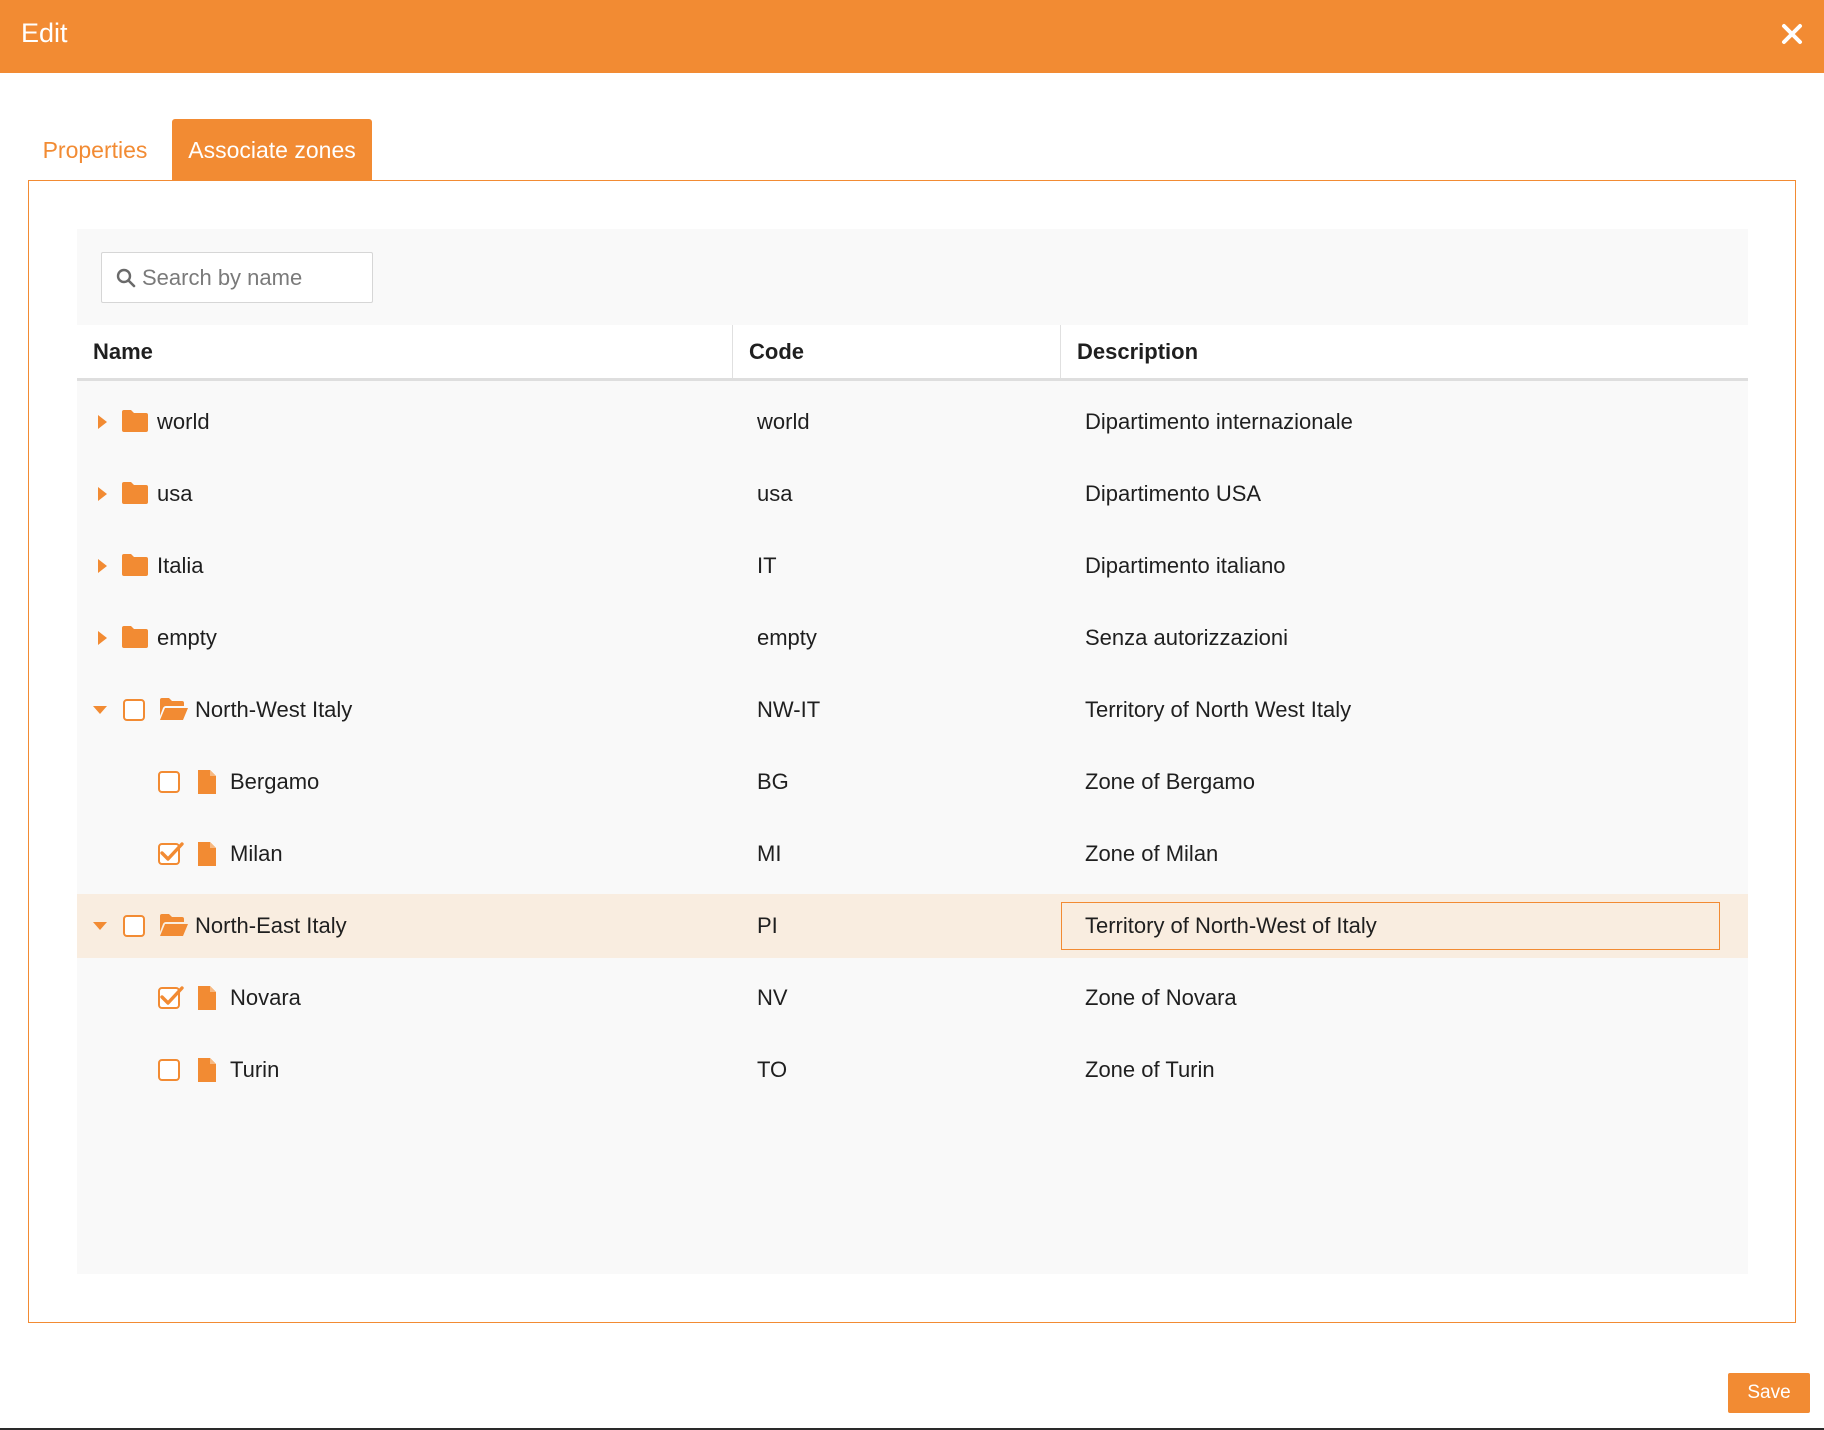 The height and width of the screenshot is (1430, 1824). I want to click on tree-row: Novara NV Zone of Novara, so click(912, 998).